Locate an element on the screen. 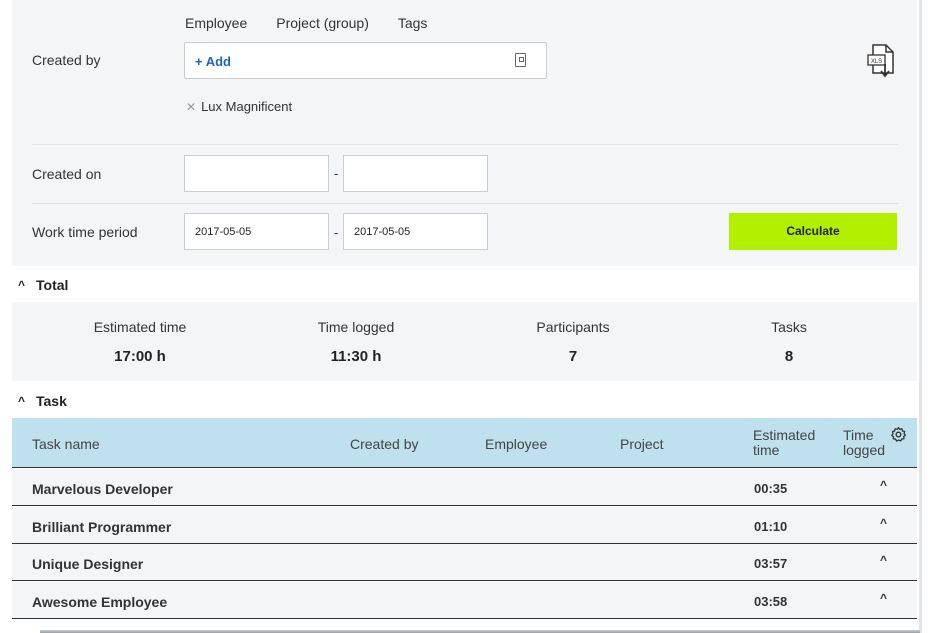 The image size is (930, 633). estimated-time: 01:10 is located at coordinates (771, 526).